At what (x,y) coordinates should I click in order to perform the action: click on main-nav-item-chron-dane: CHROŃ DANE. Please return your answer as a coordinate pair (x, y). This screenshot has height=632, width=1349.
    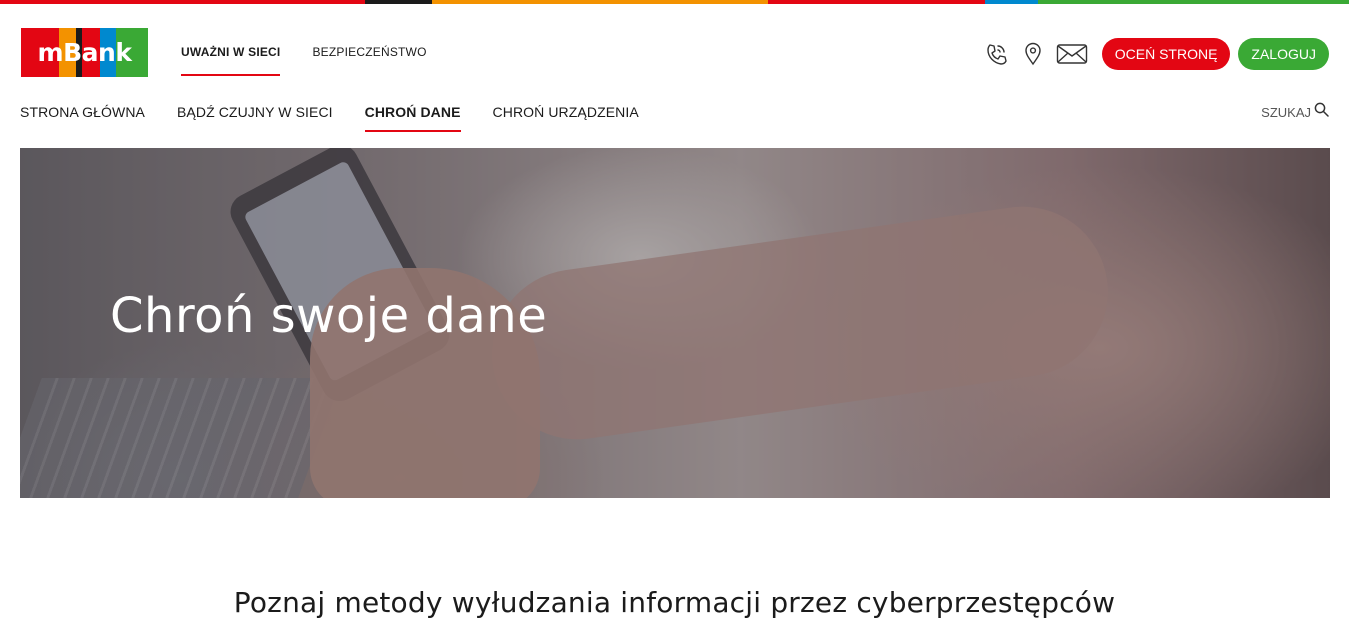
    Looking at the image, I should click on (412, 108).